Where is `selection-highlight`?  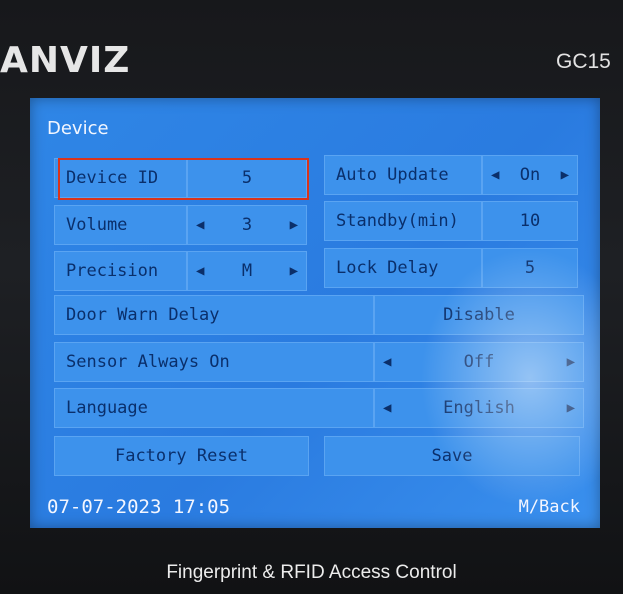
selection-highlight is located at coordinates (183, 179).